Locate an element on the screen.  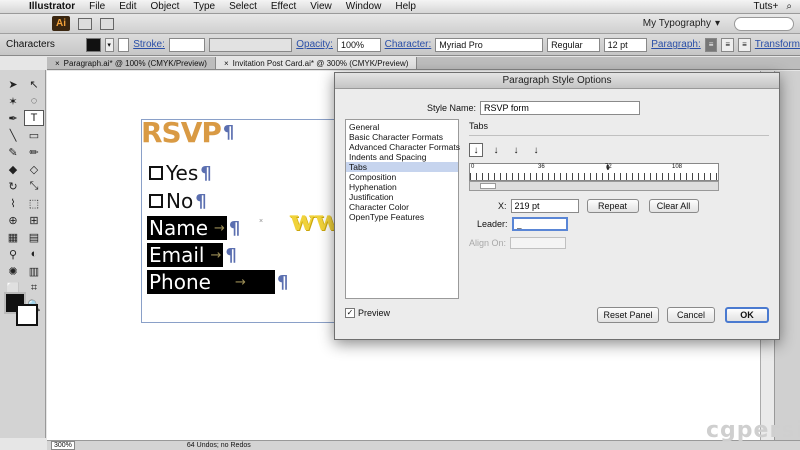
section-title: Tabs is located at coordinates (479, 126).